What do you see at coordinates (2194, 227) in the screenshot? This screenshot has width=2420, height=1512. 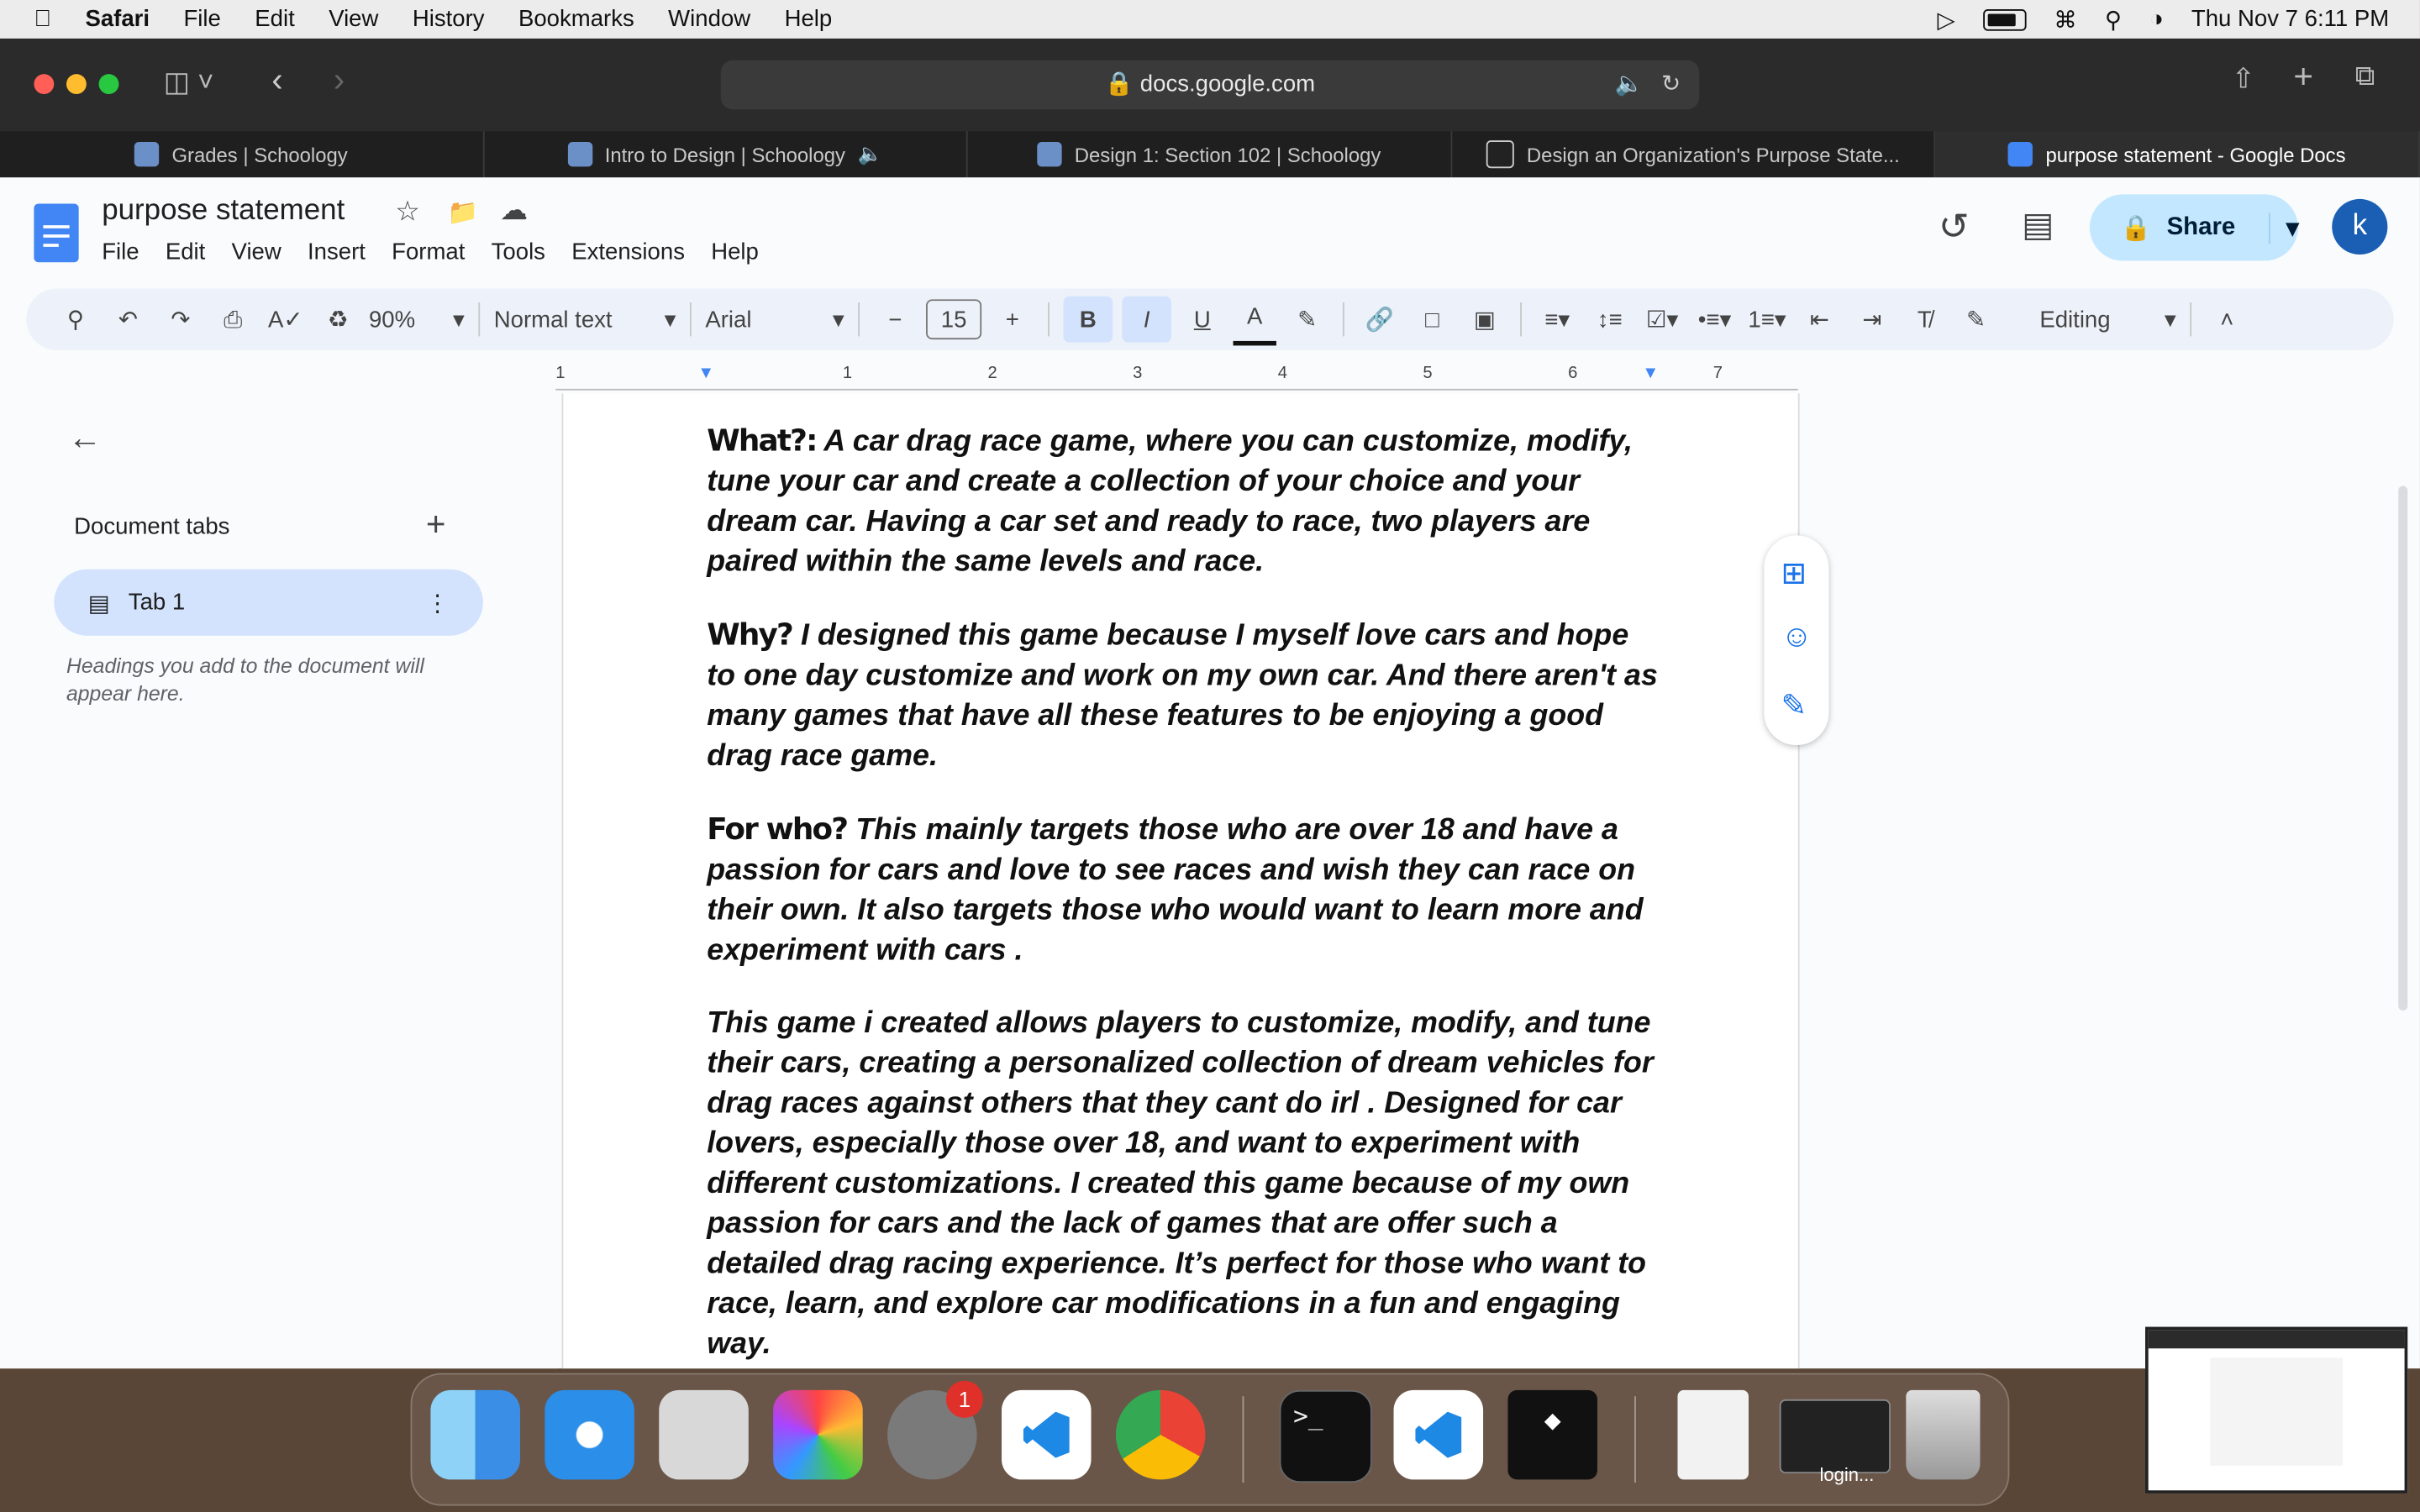 I see `share-button: 🔒 Share ▾` at bounding box center [2194, 227].